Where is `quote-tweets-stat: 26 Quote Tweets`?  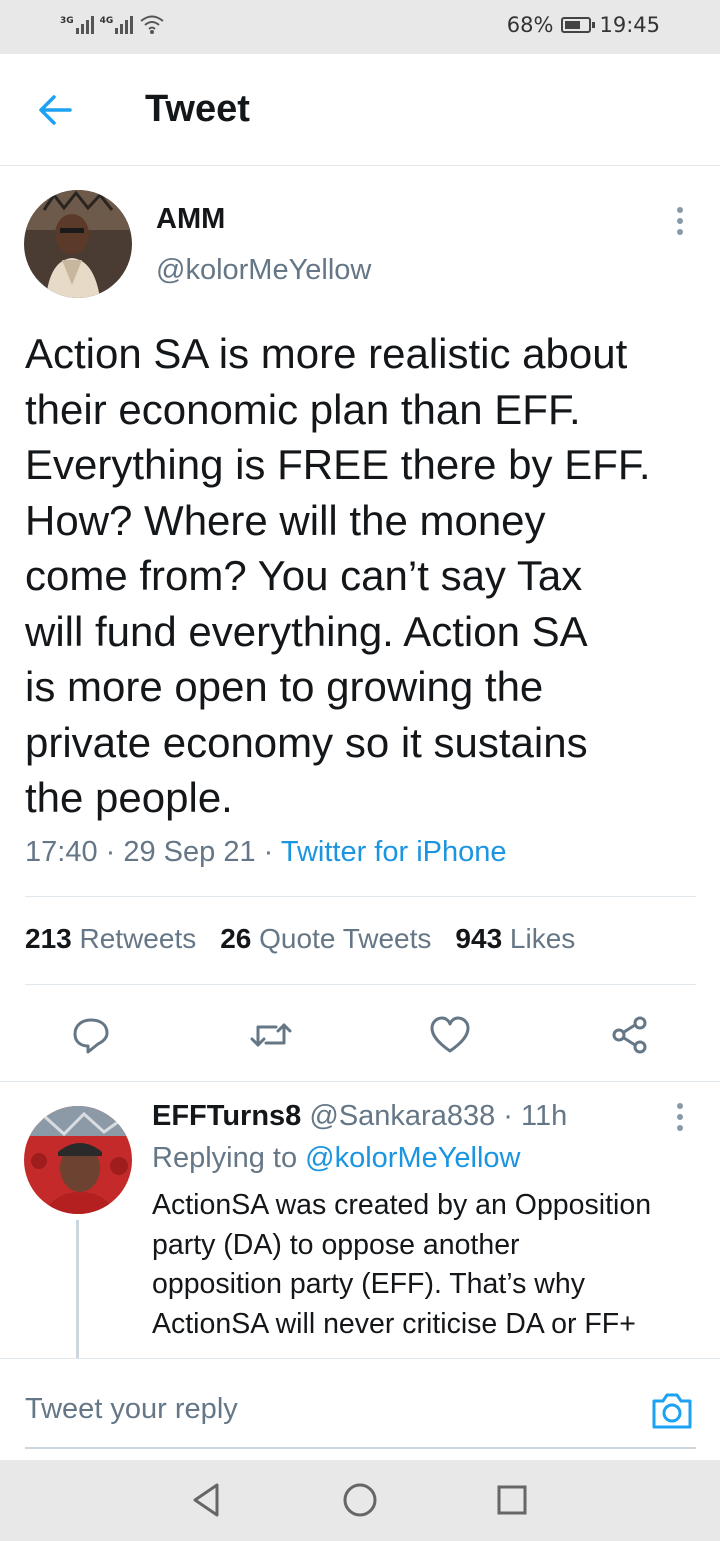 quote-tweets-stat: 26 Quote Tweets is located at coordinates (325, 939).